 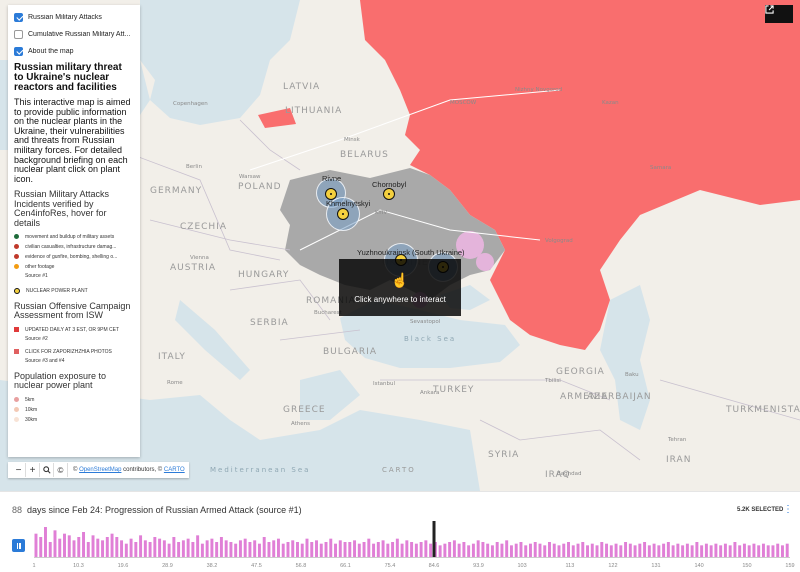 What do you see at coordinates (174, 470) in the screenshot?
I see `carto-link: CARTO` at bounding box center [174, 470].